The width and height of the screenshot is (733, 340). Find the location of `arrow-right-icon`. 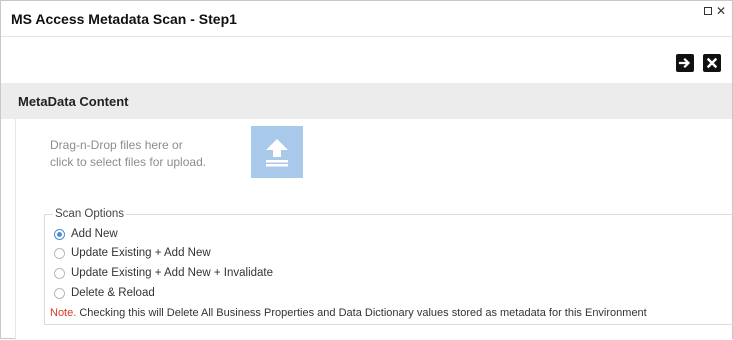

arrow-right-icon is located at coordinates (684, 63).